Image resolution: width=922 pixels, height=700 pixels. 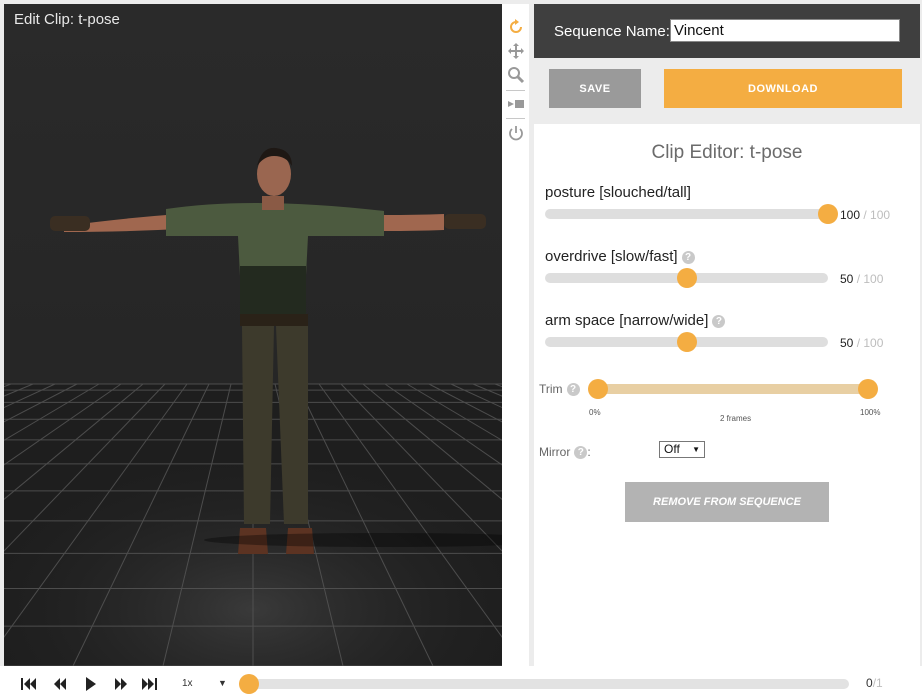 What do you see at coordinates (595, 88) in the screenshot?
I see `save-button: SAVE` at bounding box center [595, 88].